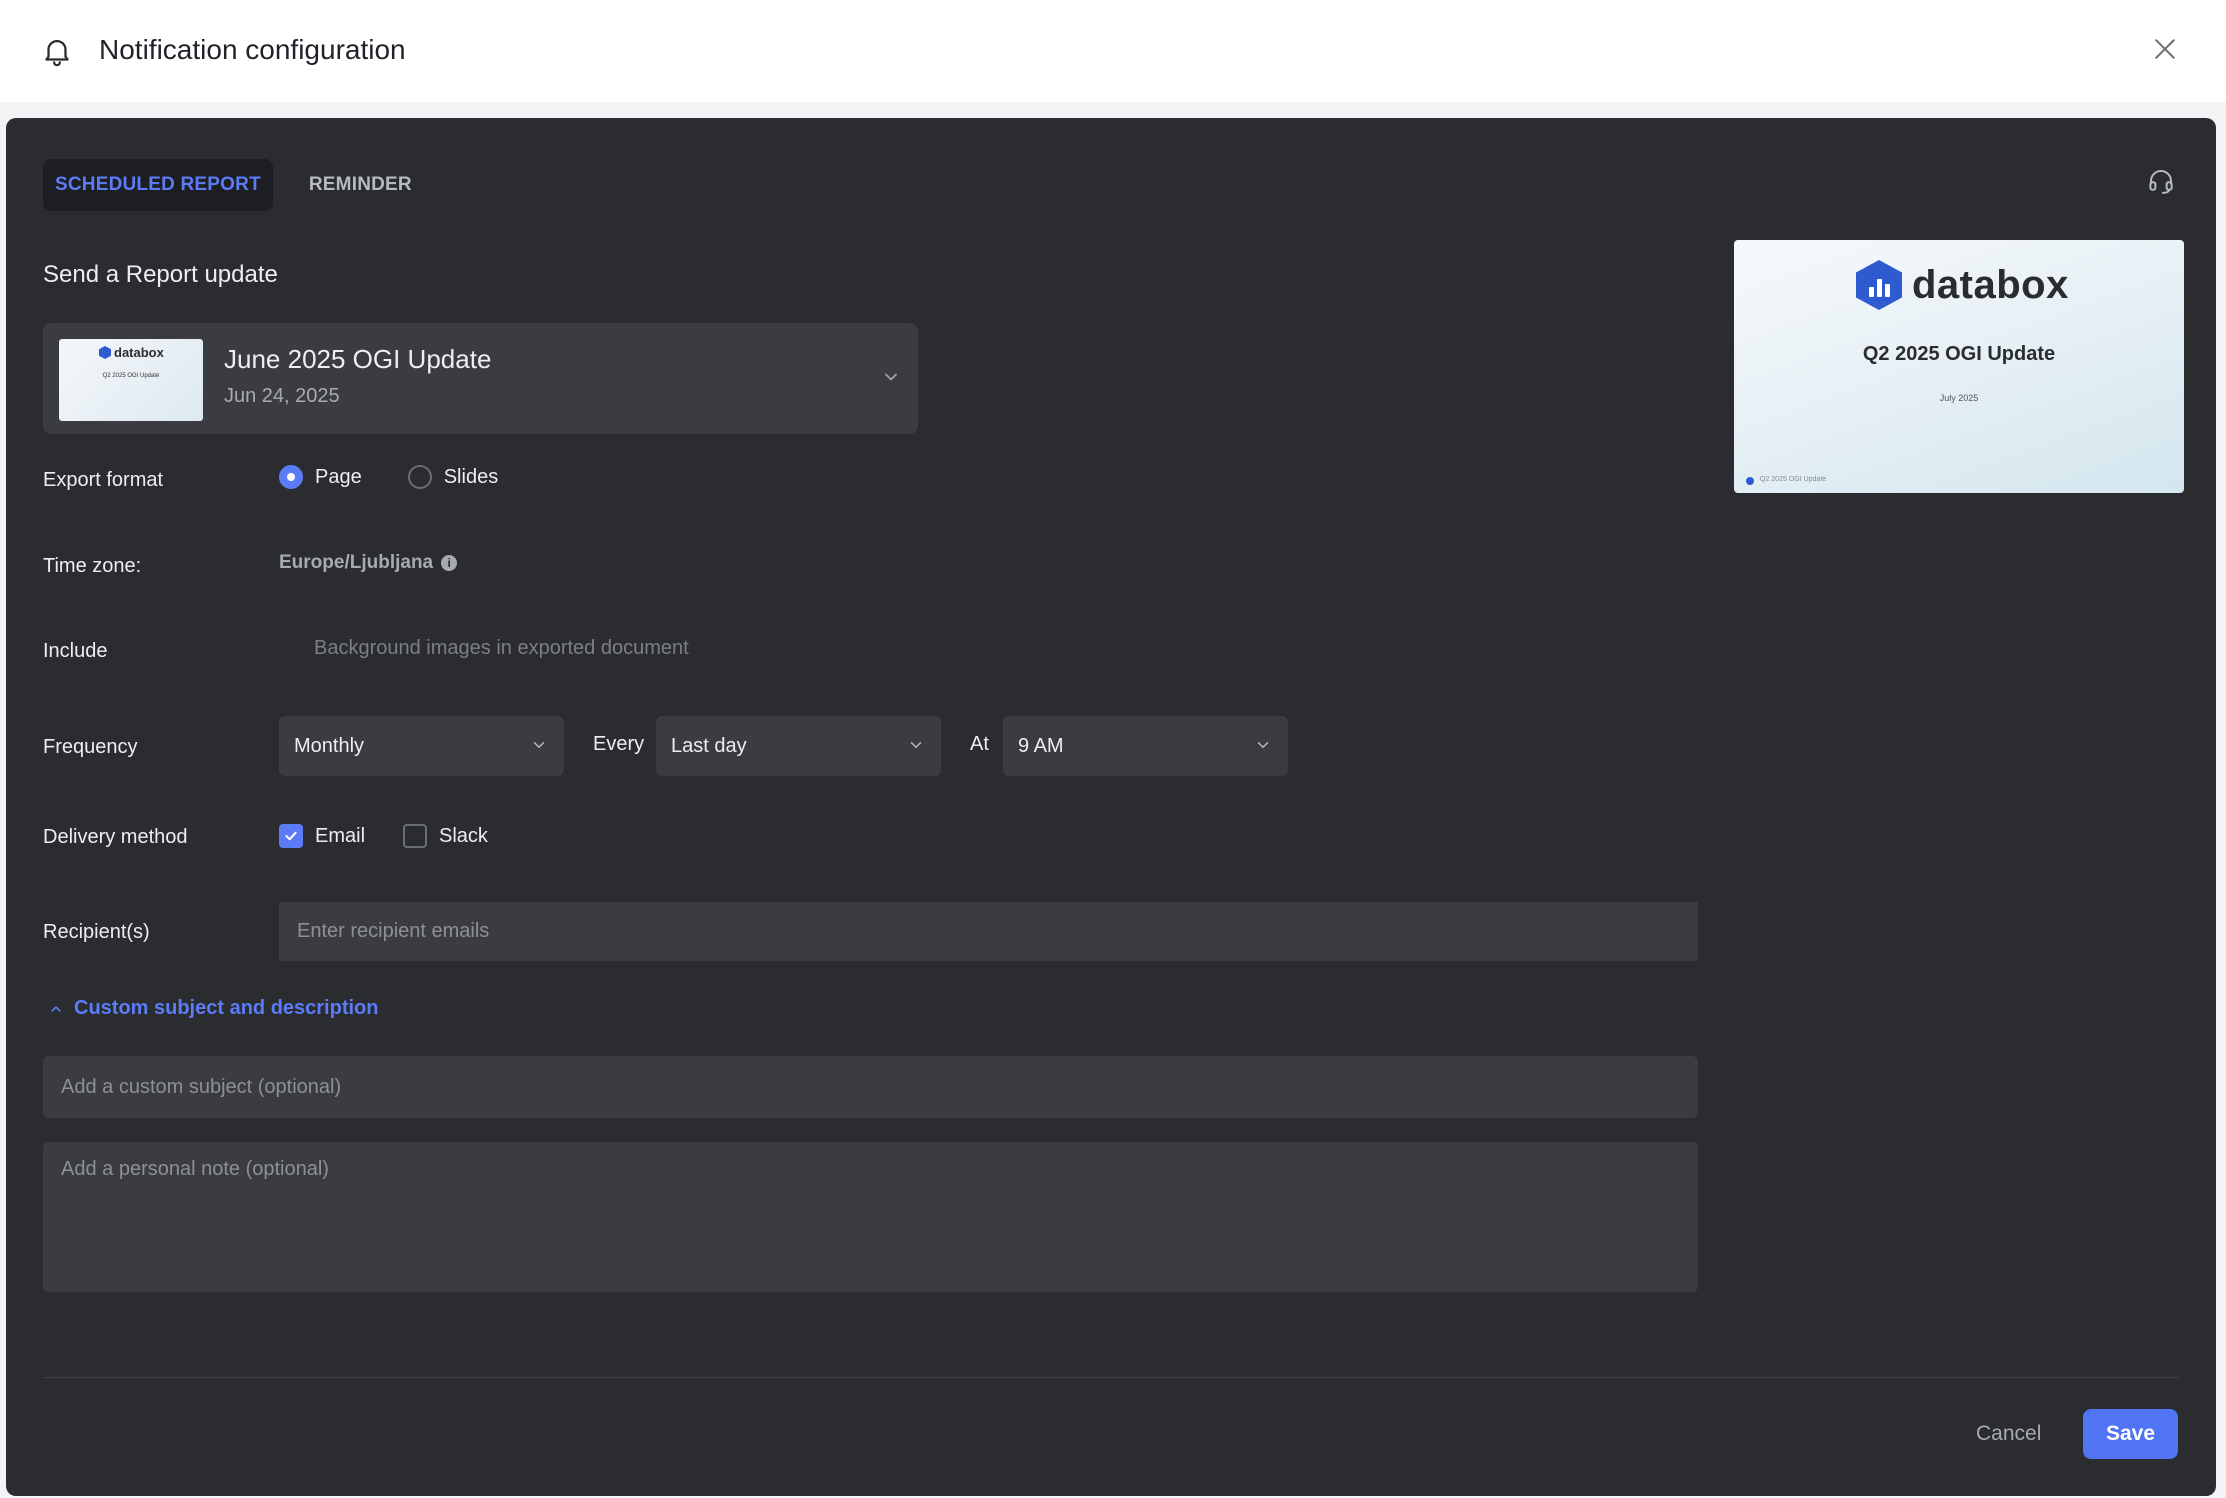 This screenshot has height=1498, width=2226. I want to click on footer-divider, so click(1111, 1377).